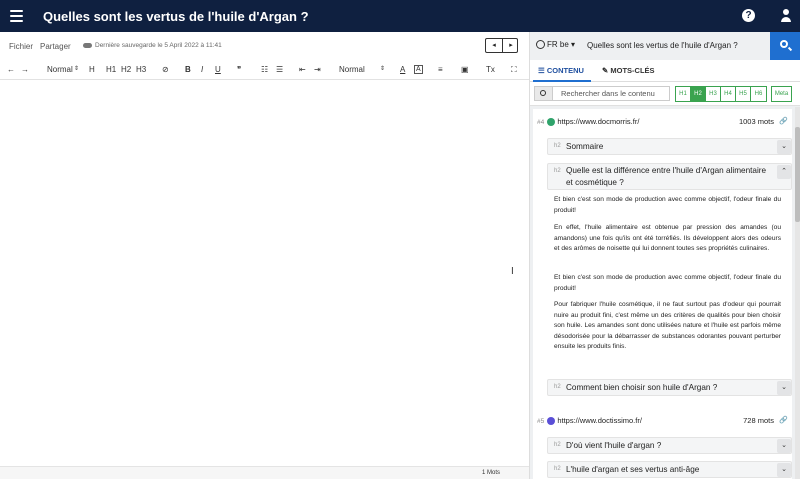 This screenshot has height=479, width=800. Describe the element at coordinates (111, 69) in the screenshot. I see `h1-button: H1` at that location.